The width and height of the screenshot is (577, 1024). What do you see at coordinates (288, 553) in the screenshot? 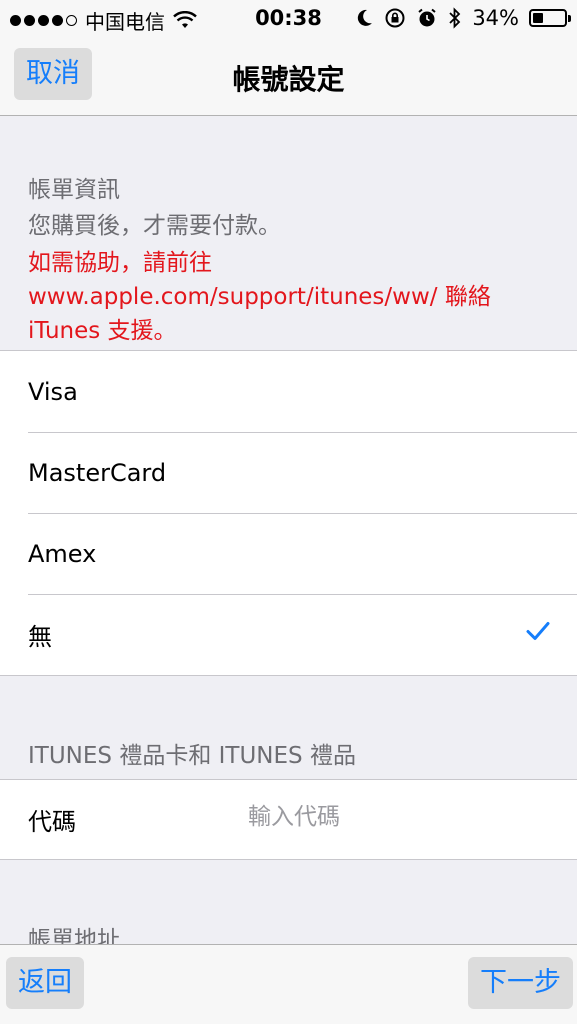
I see `payment-option-amex: Amex` at bounding box center [288, 553].